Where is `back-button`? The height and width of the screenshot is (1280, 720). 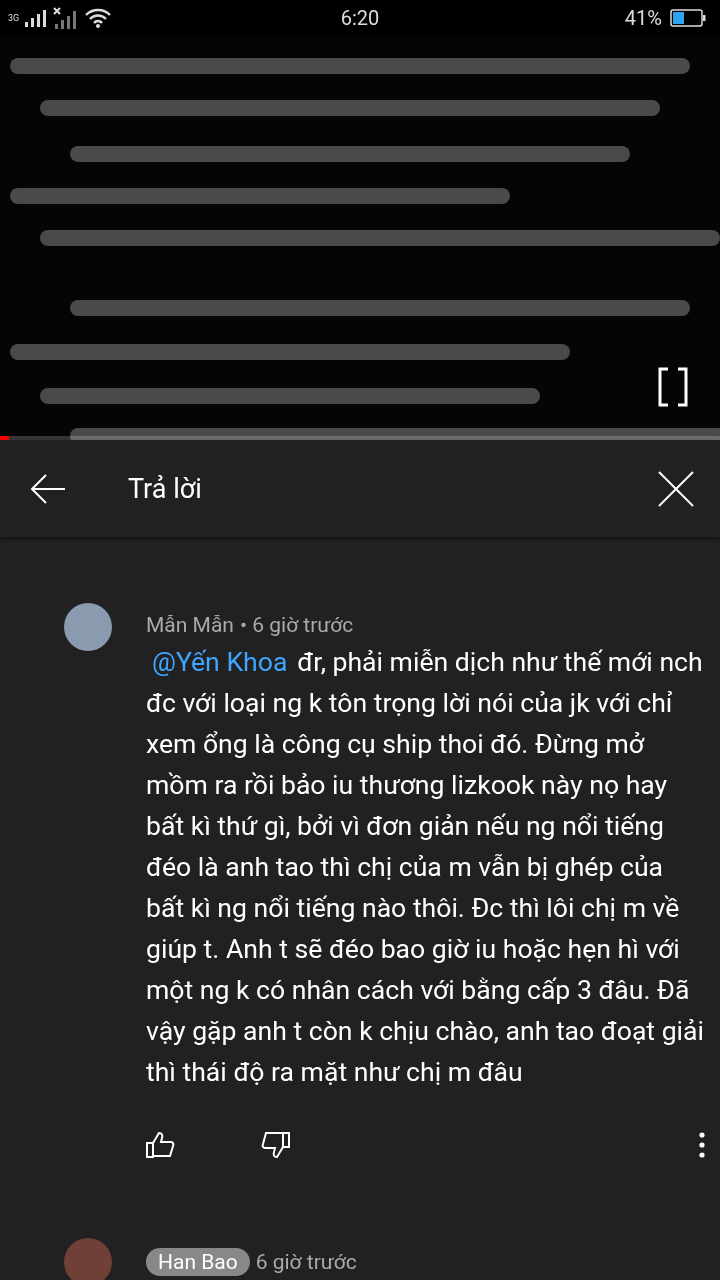
back-button is located at coordinates (48, 488).